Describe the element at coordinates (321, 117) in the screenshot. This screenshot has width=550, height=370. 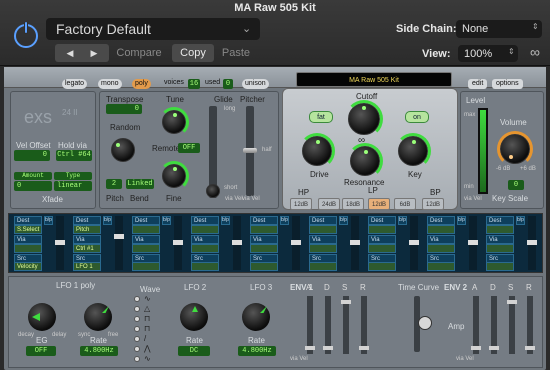
I see `fat-button: fat` at that location.